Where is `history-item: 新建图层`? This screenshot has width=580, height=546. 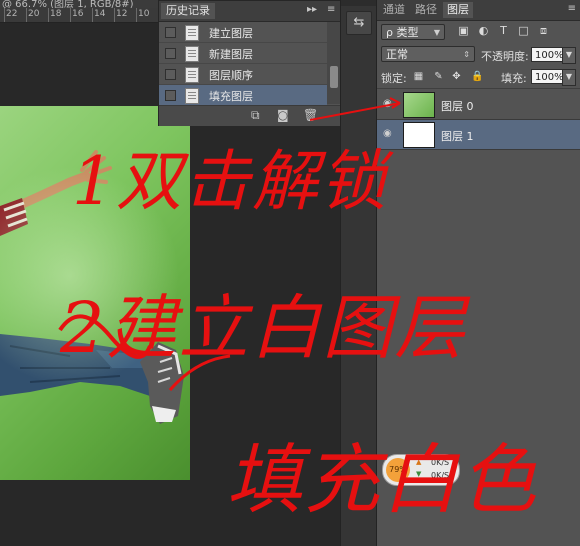 history-item: 新建图层 is located at coordinates (243, 53).